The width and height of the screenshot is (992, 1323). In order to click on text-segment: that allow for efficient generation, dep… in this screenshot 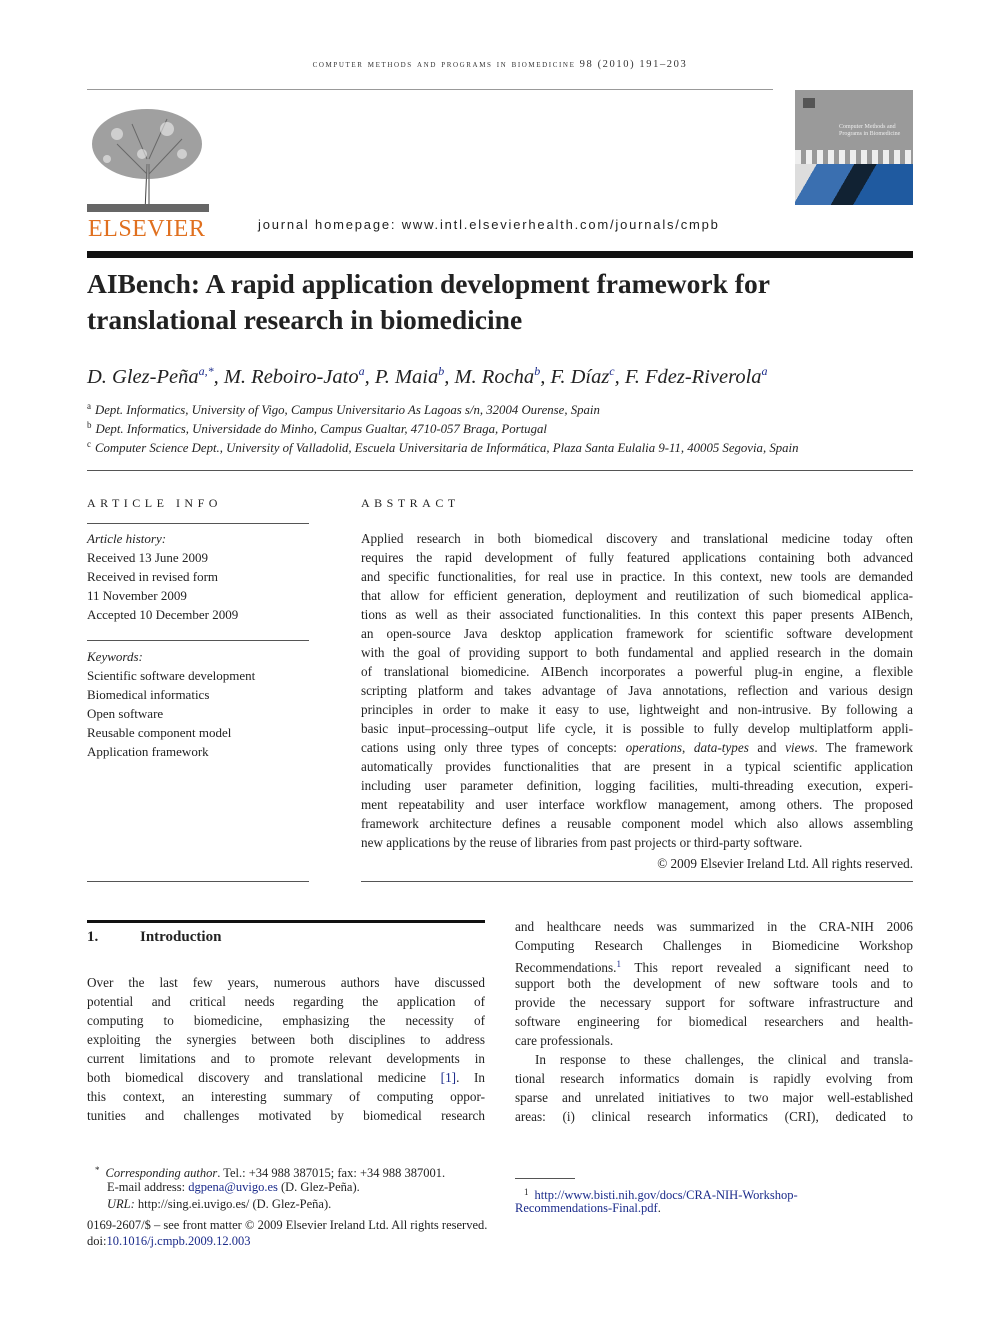, I will do `click(637, 595)`.